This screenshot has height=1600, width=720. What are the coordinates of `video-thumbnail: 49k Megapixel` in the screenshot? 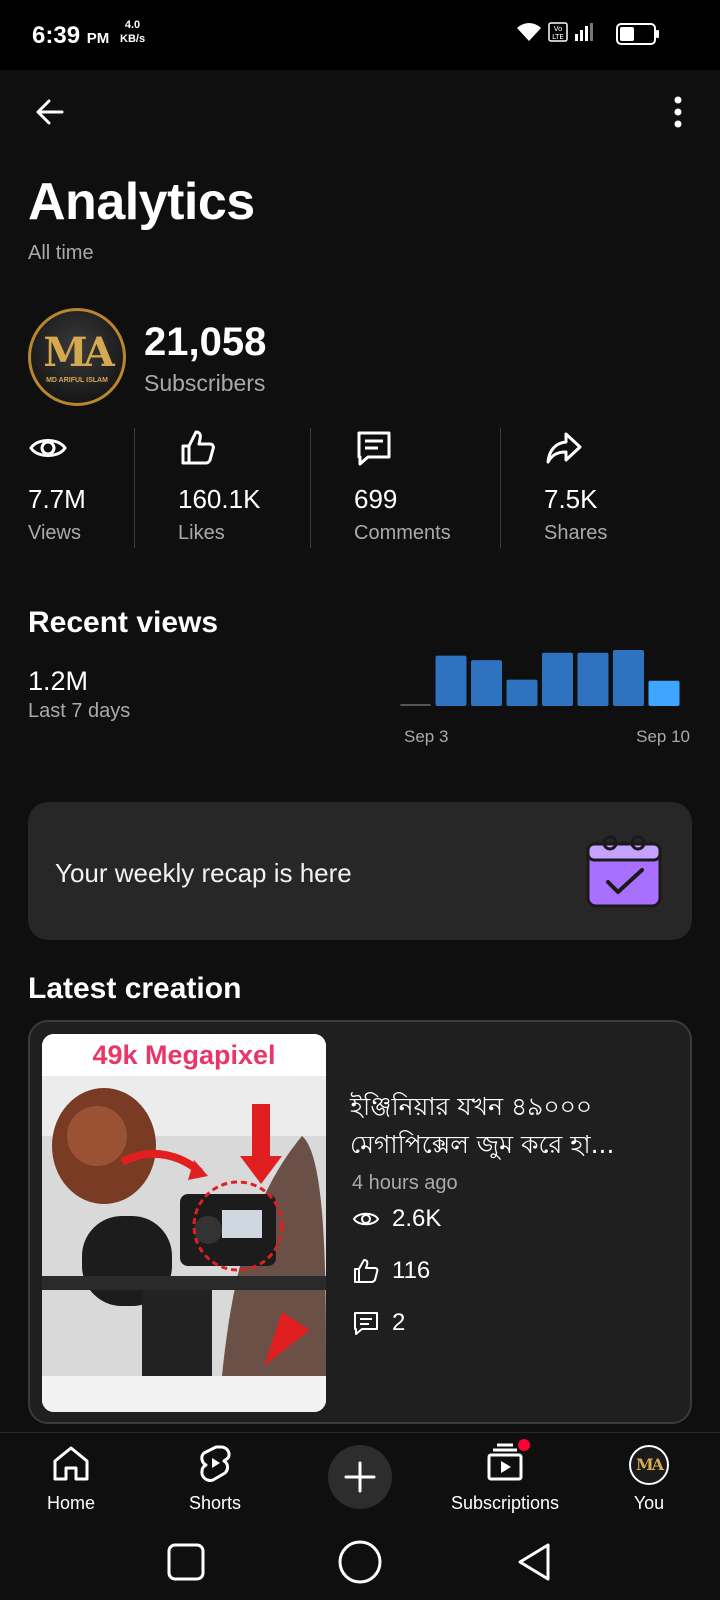 It's located at (184, 1223).